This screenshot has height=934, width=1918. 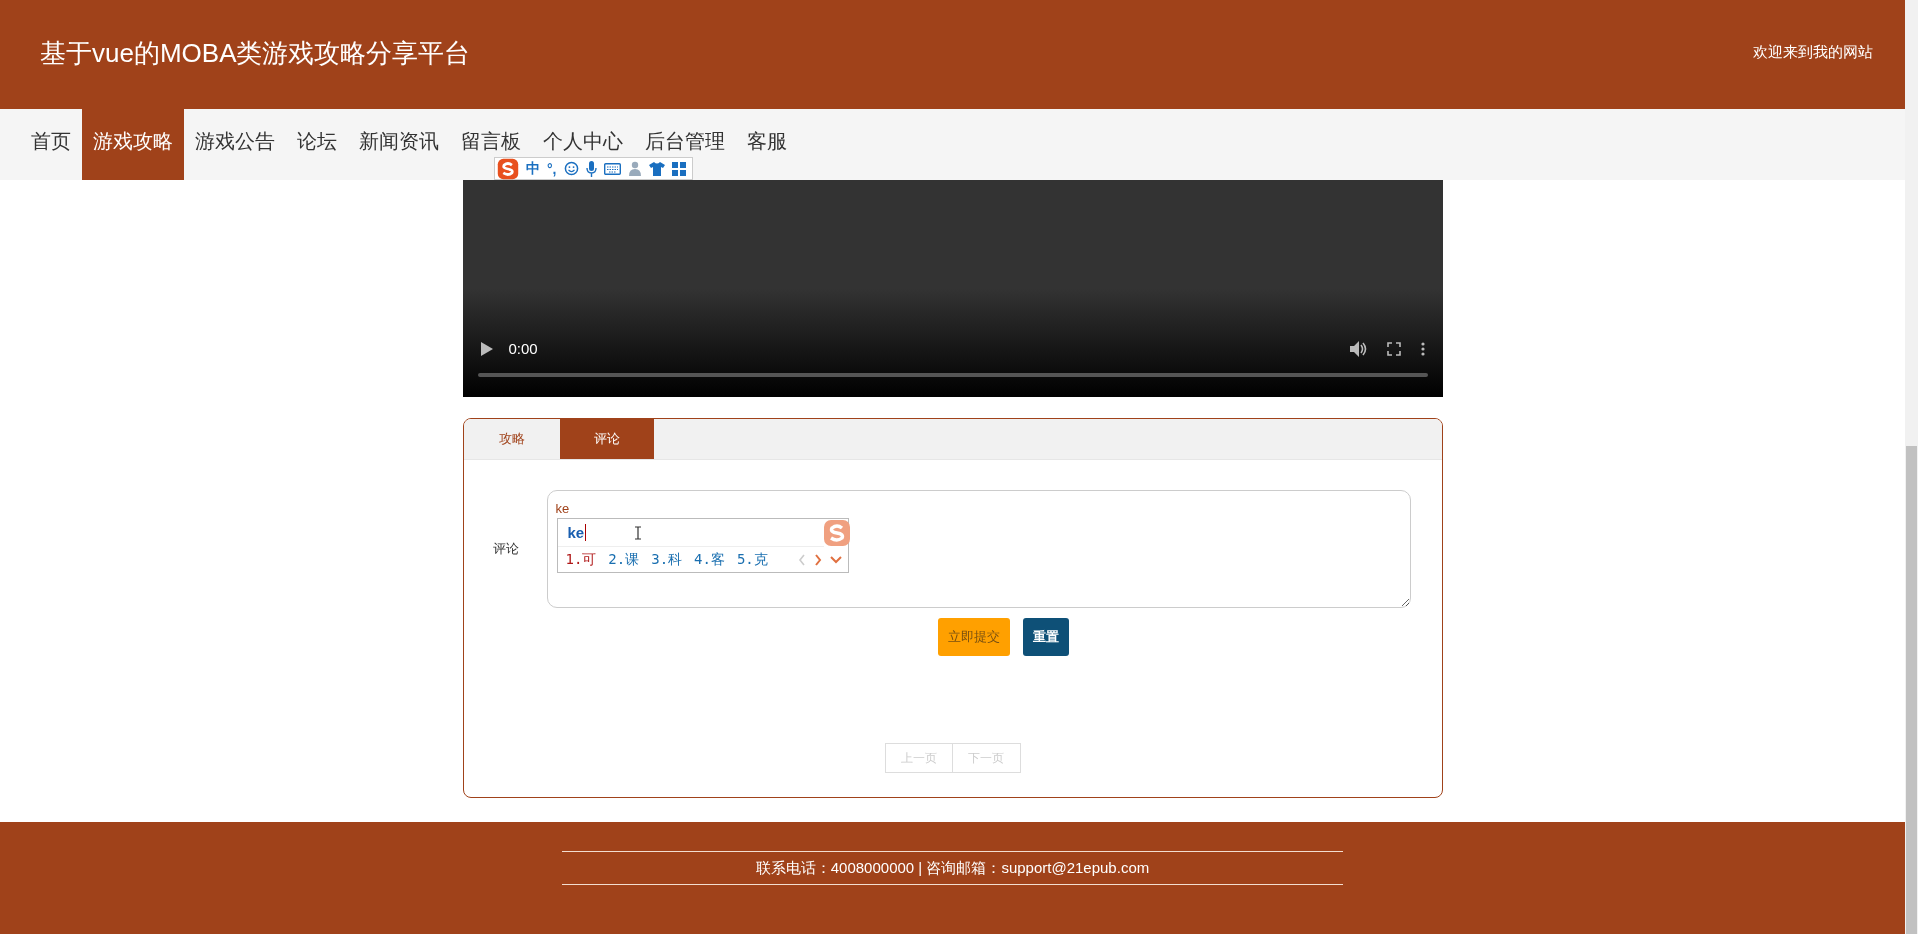 I want to click on tab: 评论, so click(x=606, y=439).